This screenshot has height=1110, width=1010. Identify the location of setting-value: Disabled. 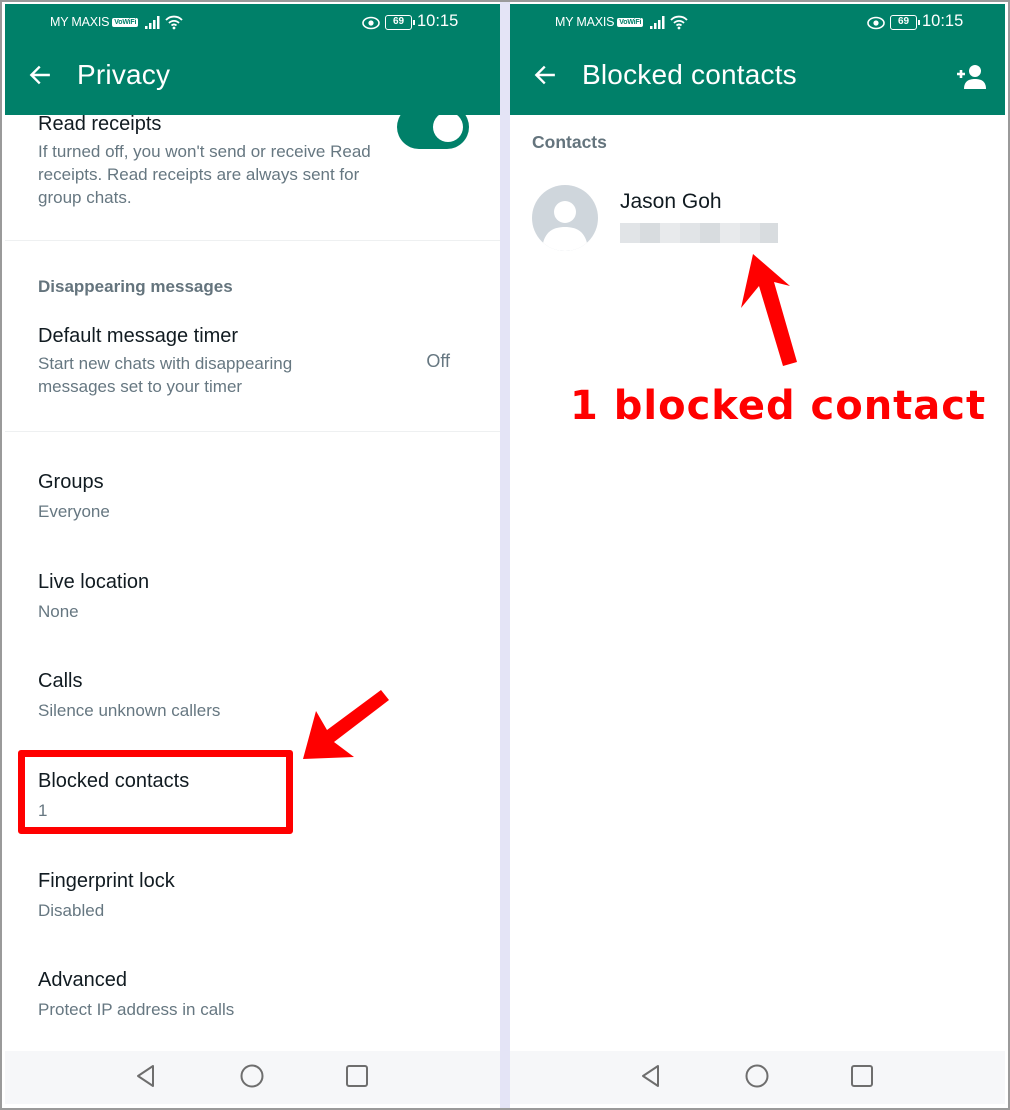
(71, 910).